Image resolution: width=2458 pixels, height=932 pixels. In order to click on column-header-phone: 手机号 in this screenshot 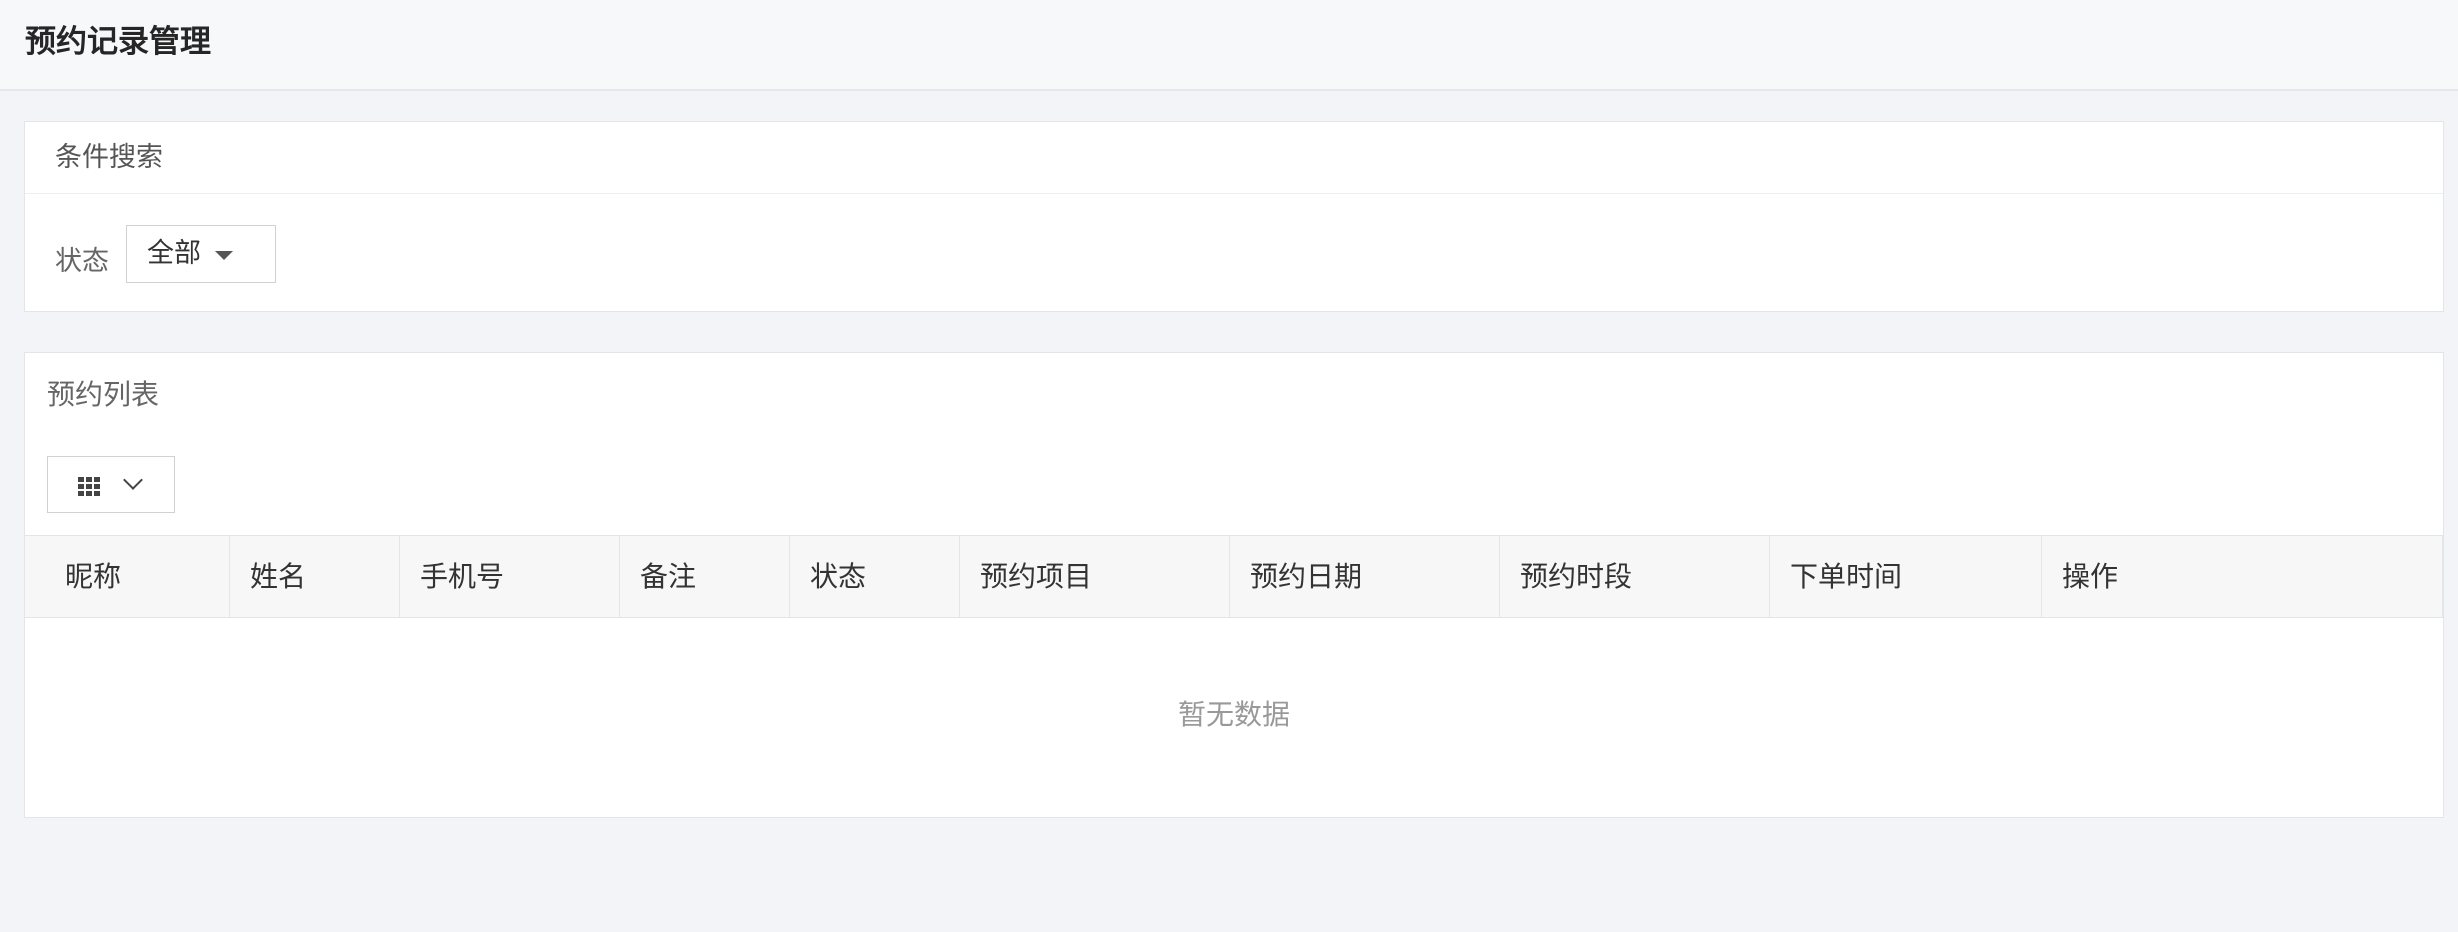, I will do `click(510, 576)`.